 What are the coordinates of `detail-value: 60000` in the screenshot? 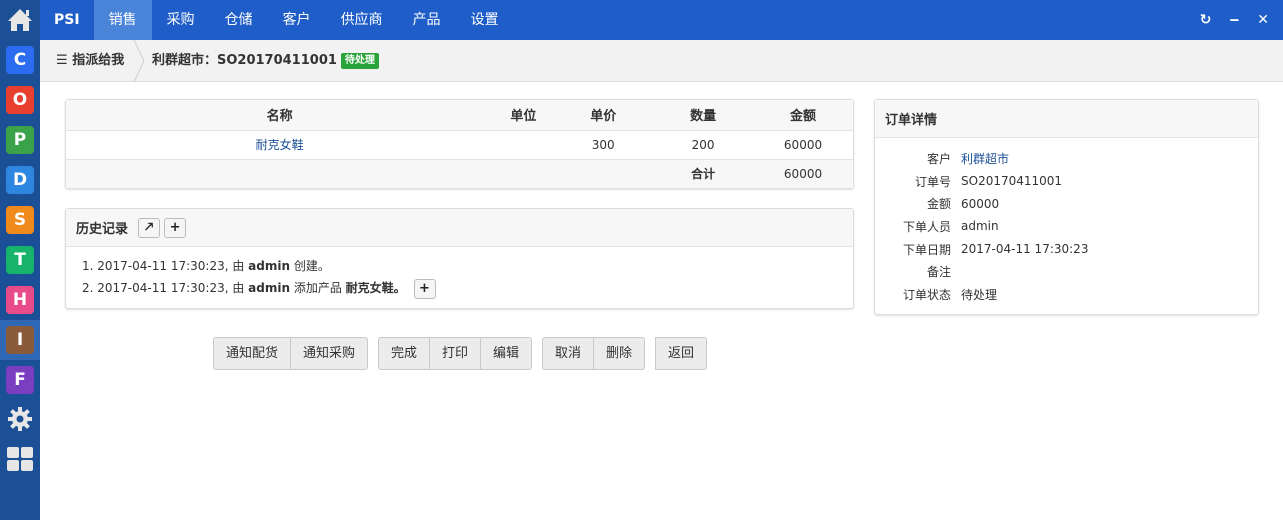 It's located at (980, 203).